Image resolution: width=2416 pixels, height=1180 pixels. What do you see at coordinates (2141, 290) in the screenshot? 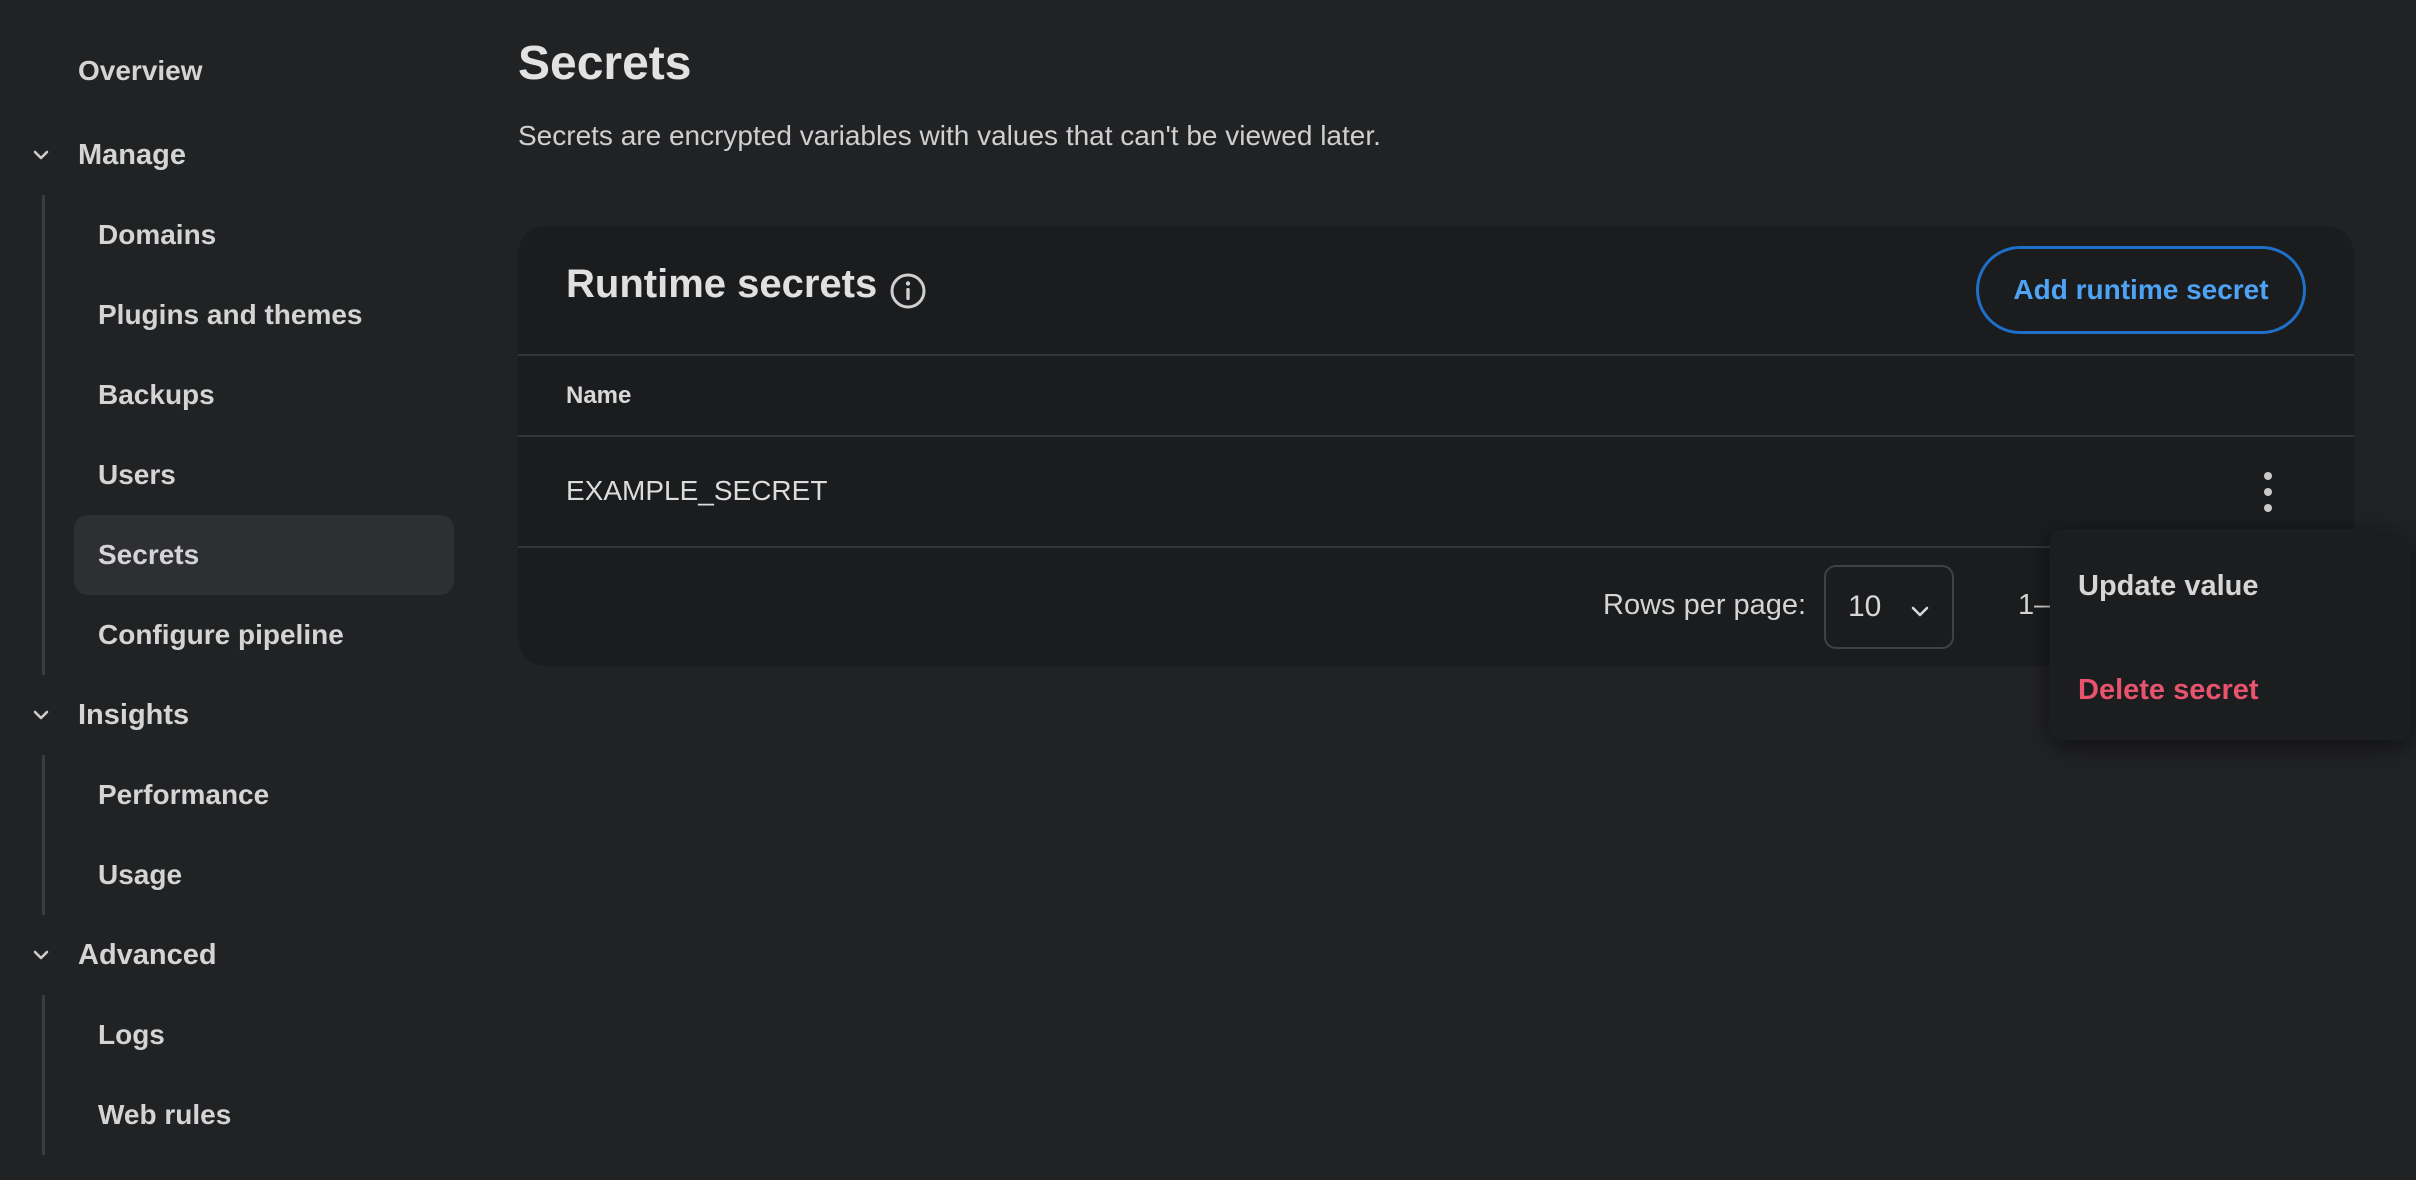
I see `add-runtime-secret-button: Add runtime secret` at bounding box center [2141, 290].